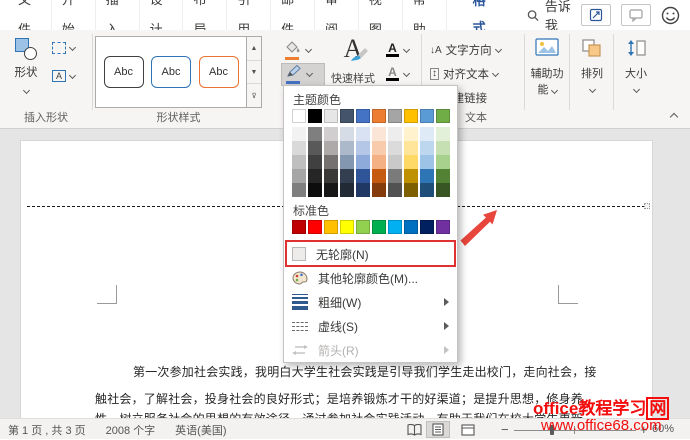 This screenshot has height=440, width=690. Describe the element at coordinates (370, 302) in the screenshot. I see `menu-item-weight: 粗细(W)` at that location.